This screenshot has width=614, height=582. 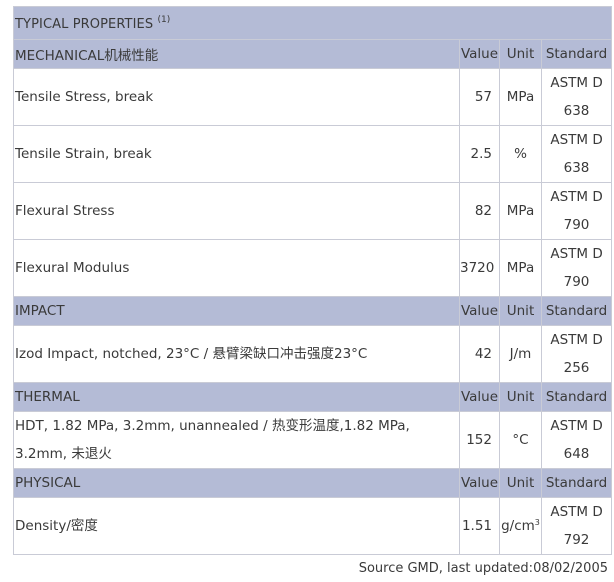 What do you see at coordinates (537, 522) in the screenshot?
I see `unit-exponent: 3` at bounding box center [537, 522].